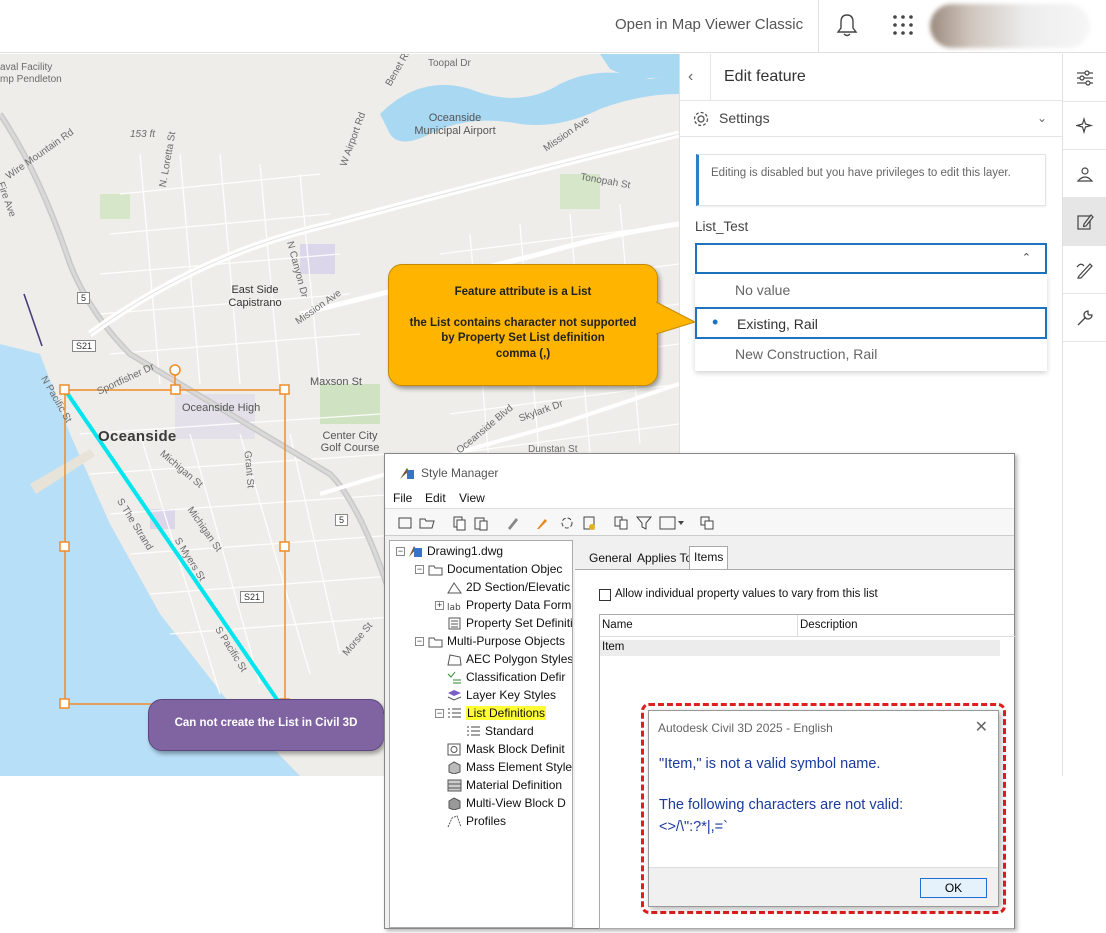 This screenshot has height=933, width=1106. What do you see at coordinates (722, 226) in the screenshot?
I see `field-label: List_Test` at bounding box center [722, 226].